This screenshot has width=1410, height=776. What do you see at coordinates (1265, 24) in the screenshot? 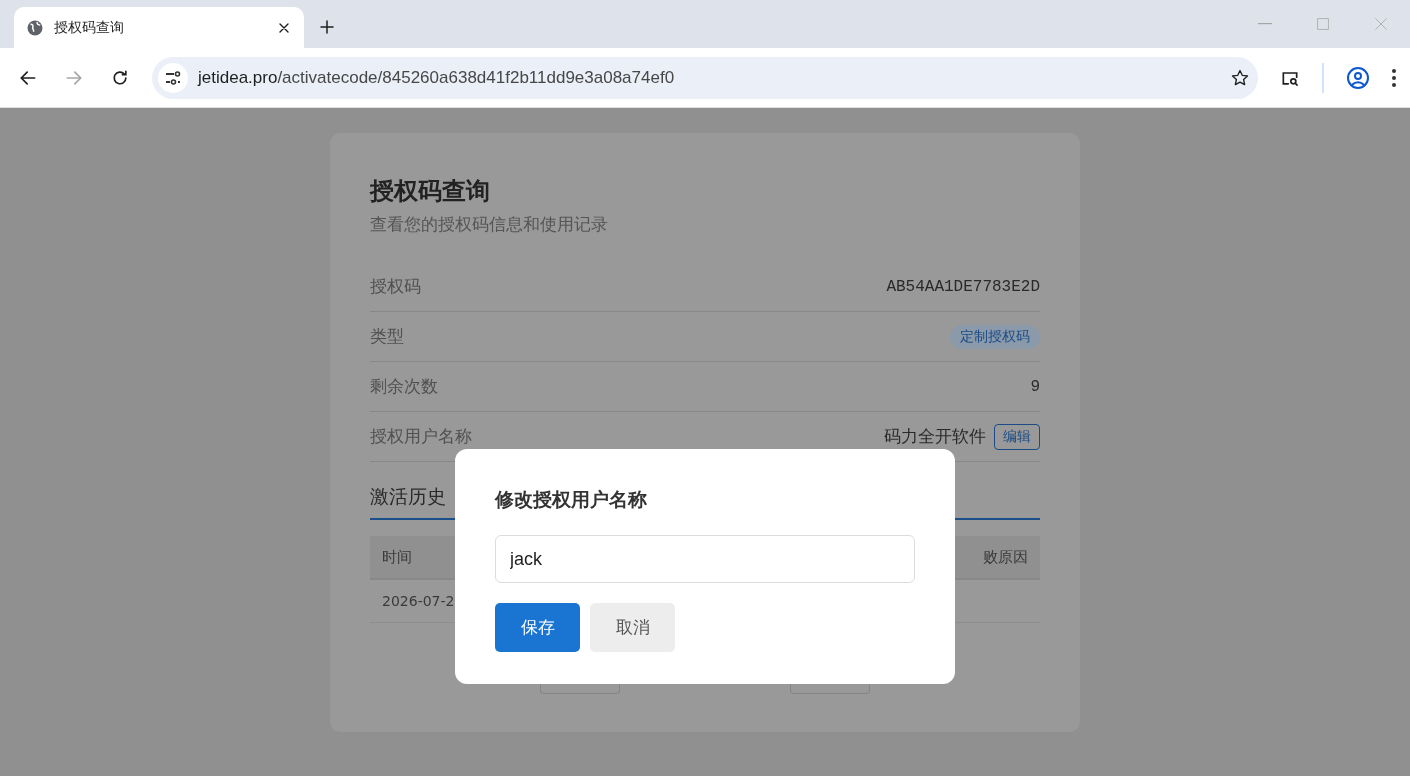
I see `minimize-icon` at bounding box center [1265, 24].